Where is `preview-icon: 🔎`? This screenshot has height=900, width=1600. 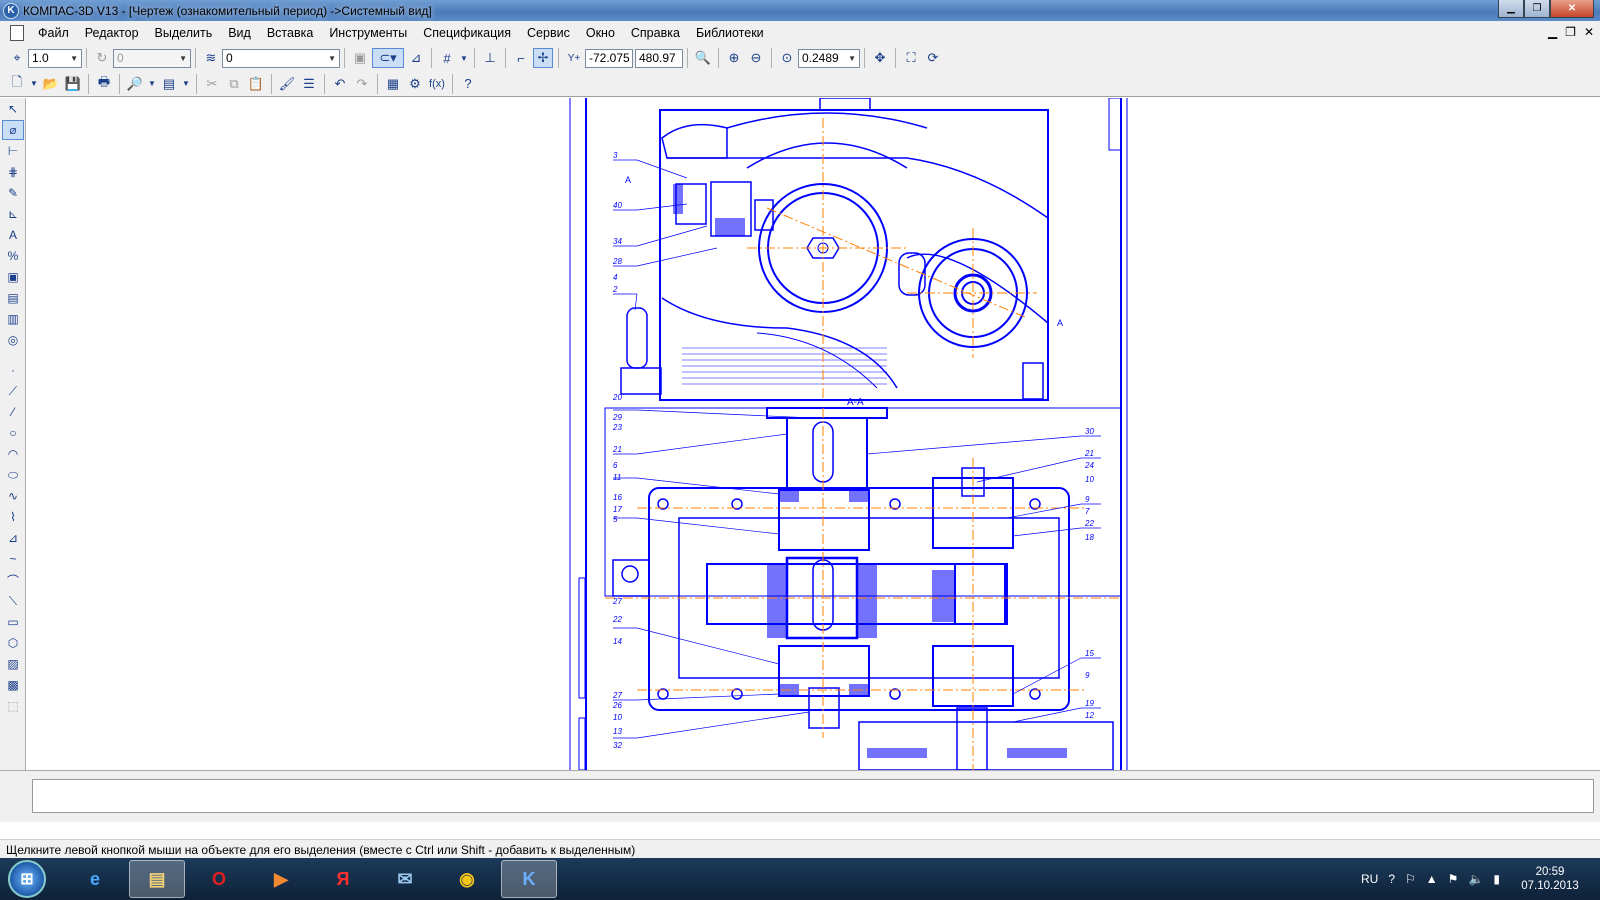
preview-icon: 🔎 is located at coordinates (135, 84).